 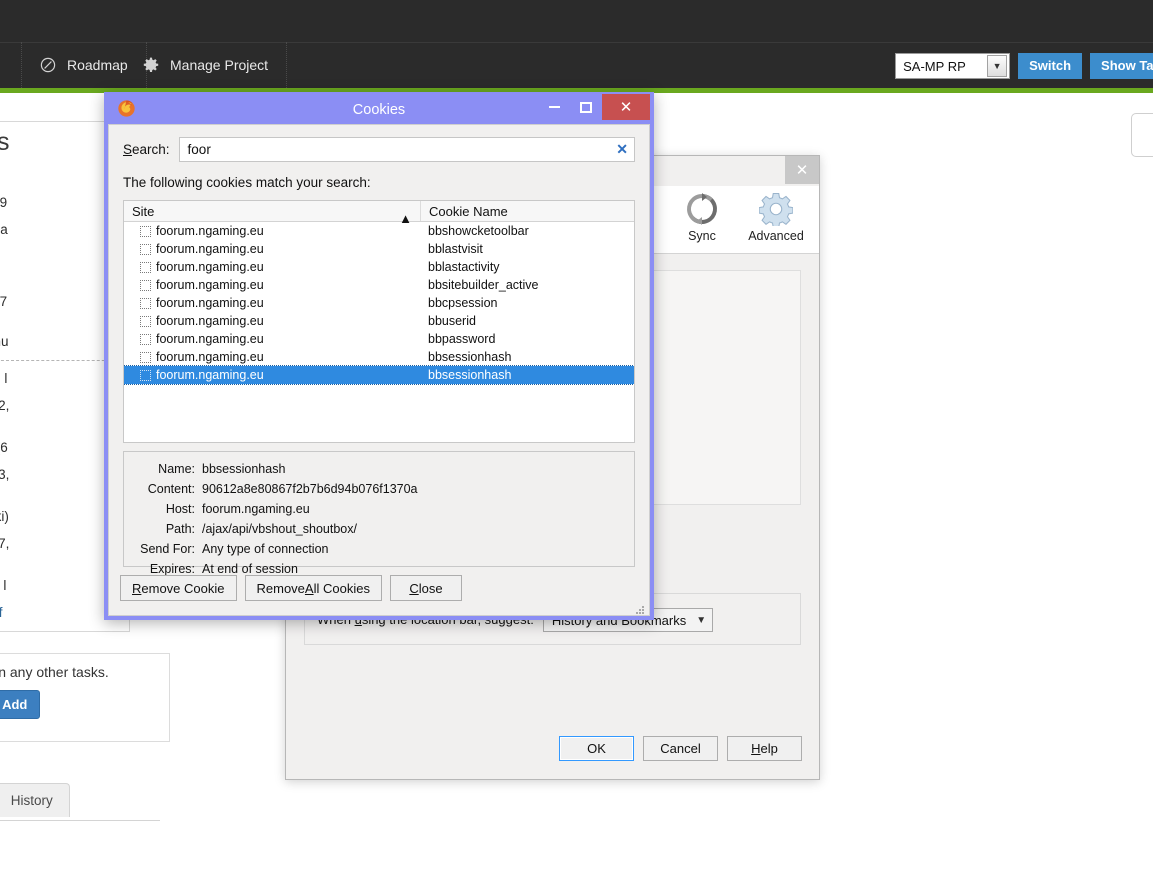 I want to click on options-footer: OK Cancel Help, so click(x=680, y=748).